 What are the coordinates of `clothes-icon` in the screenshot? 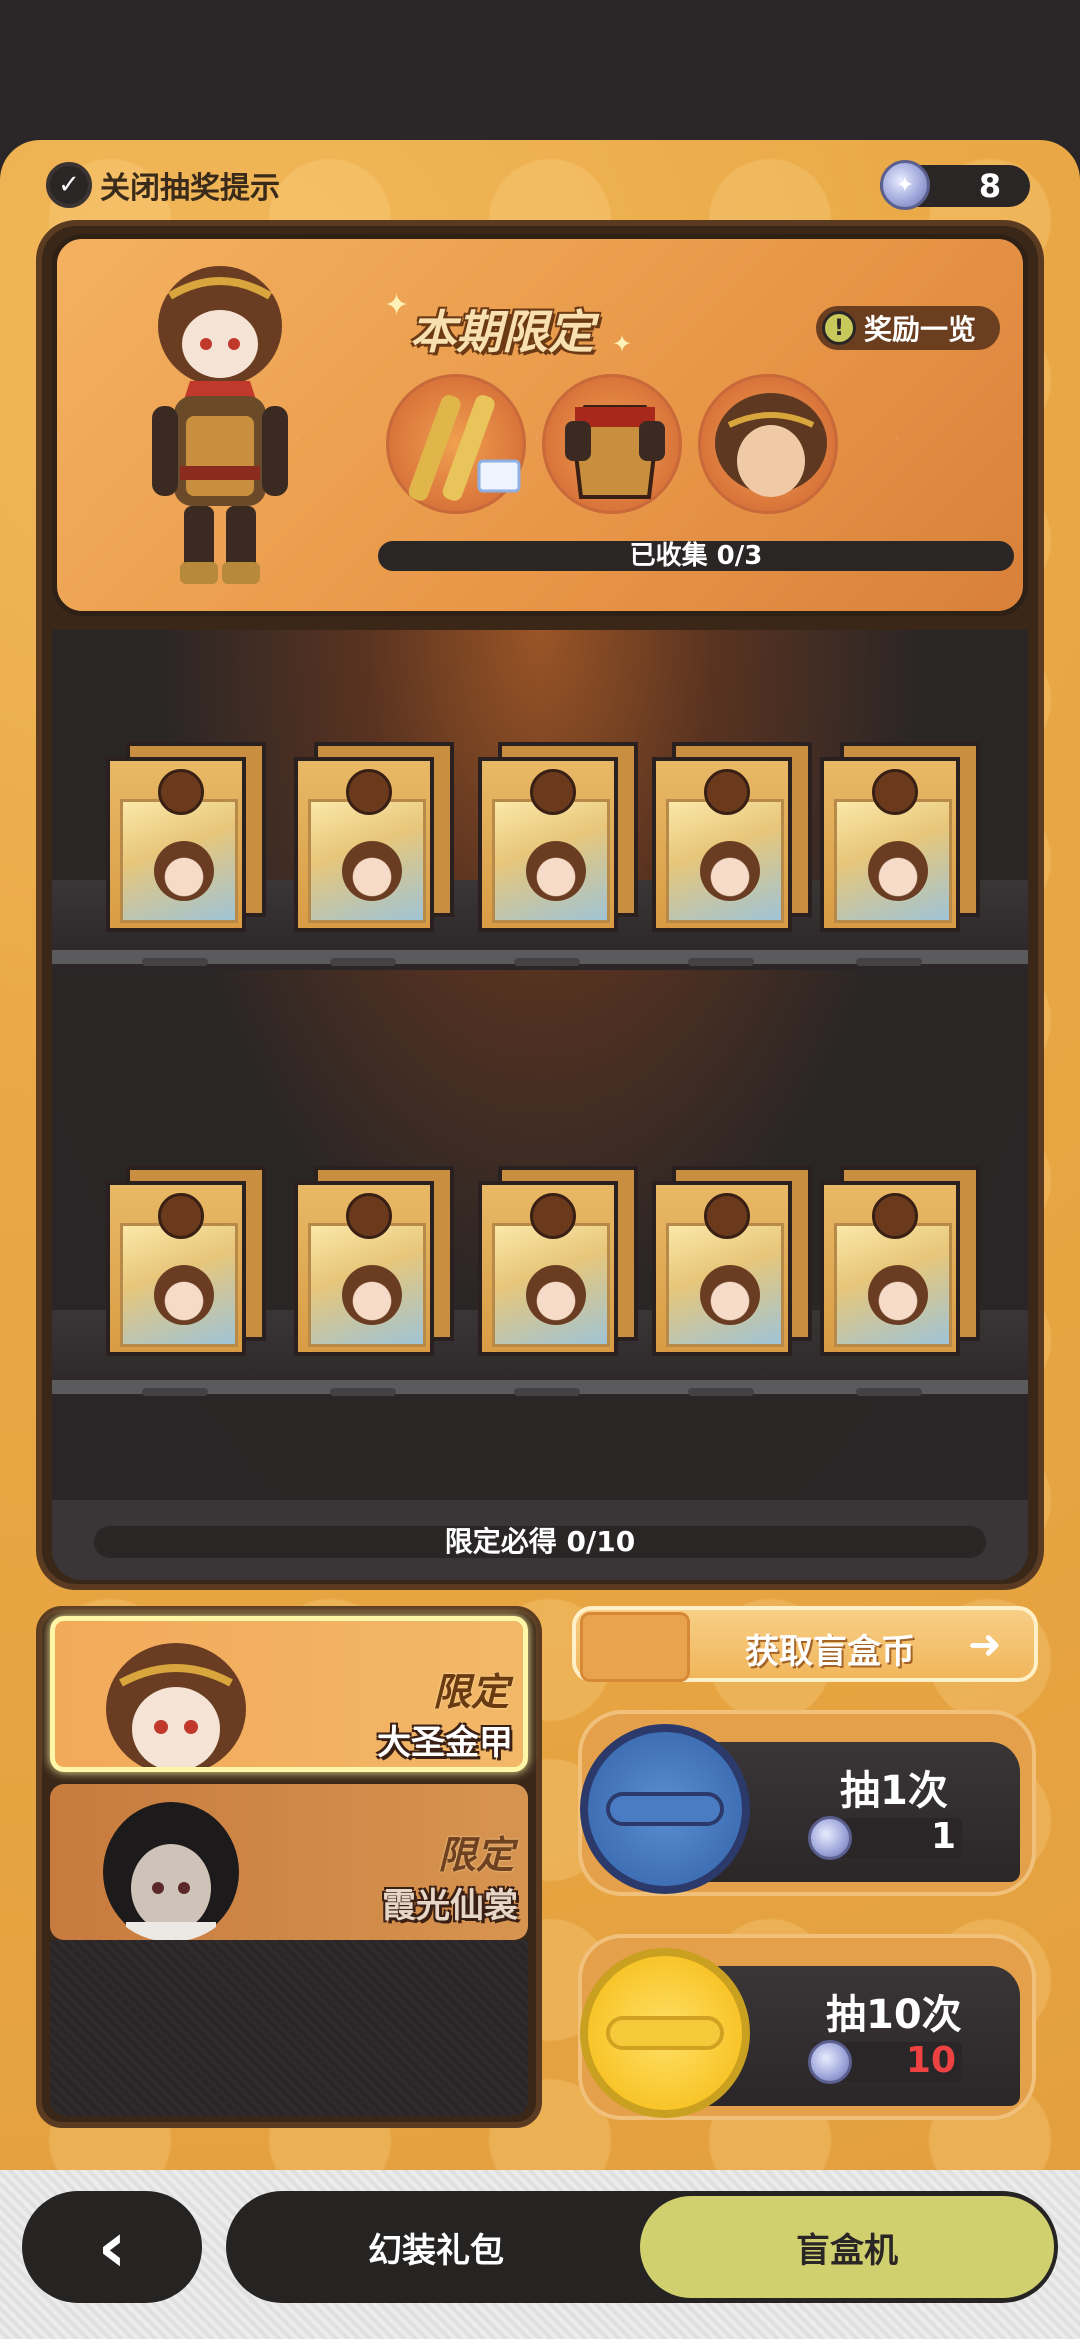 It's located at (635, 1647).